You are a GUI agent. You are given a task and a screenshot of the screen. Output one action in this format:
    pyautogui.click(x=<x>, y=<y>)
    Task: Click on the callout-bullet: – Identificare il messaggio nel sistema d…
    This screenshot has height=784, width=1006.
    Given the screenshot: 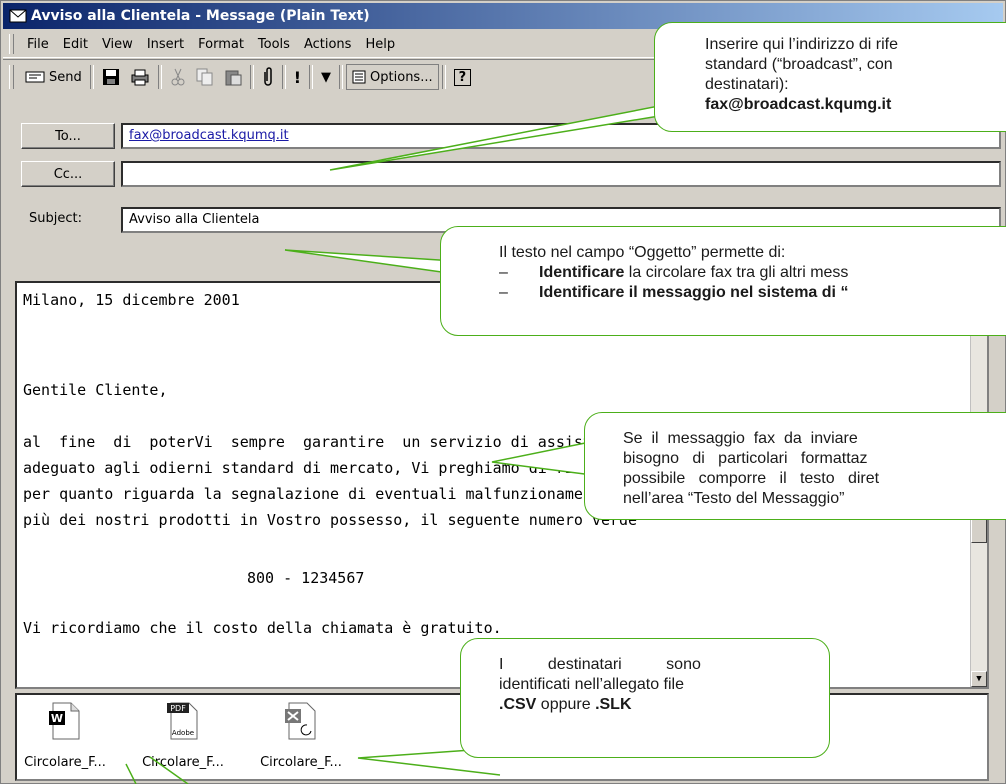 What is the action you would take?
    pyautogui.click(x=674, y=292)
    